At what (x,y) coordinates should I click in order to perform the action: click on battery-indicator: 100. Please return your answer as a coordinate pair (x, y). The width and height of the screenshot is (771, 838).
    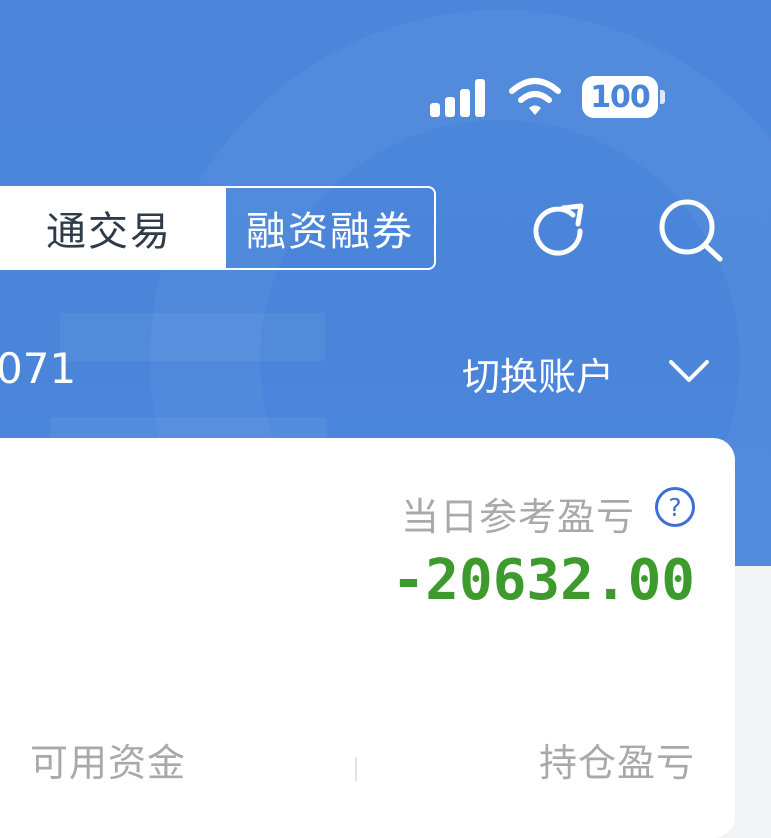
    Looking at the image, I should click on (620, 97).